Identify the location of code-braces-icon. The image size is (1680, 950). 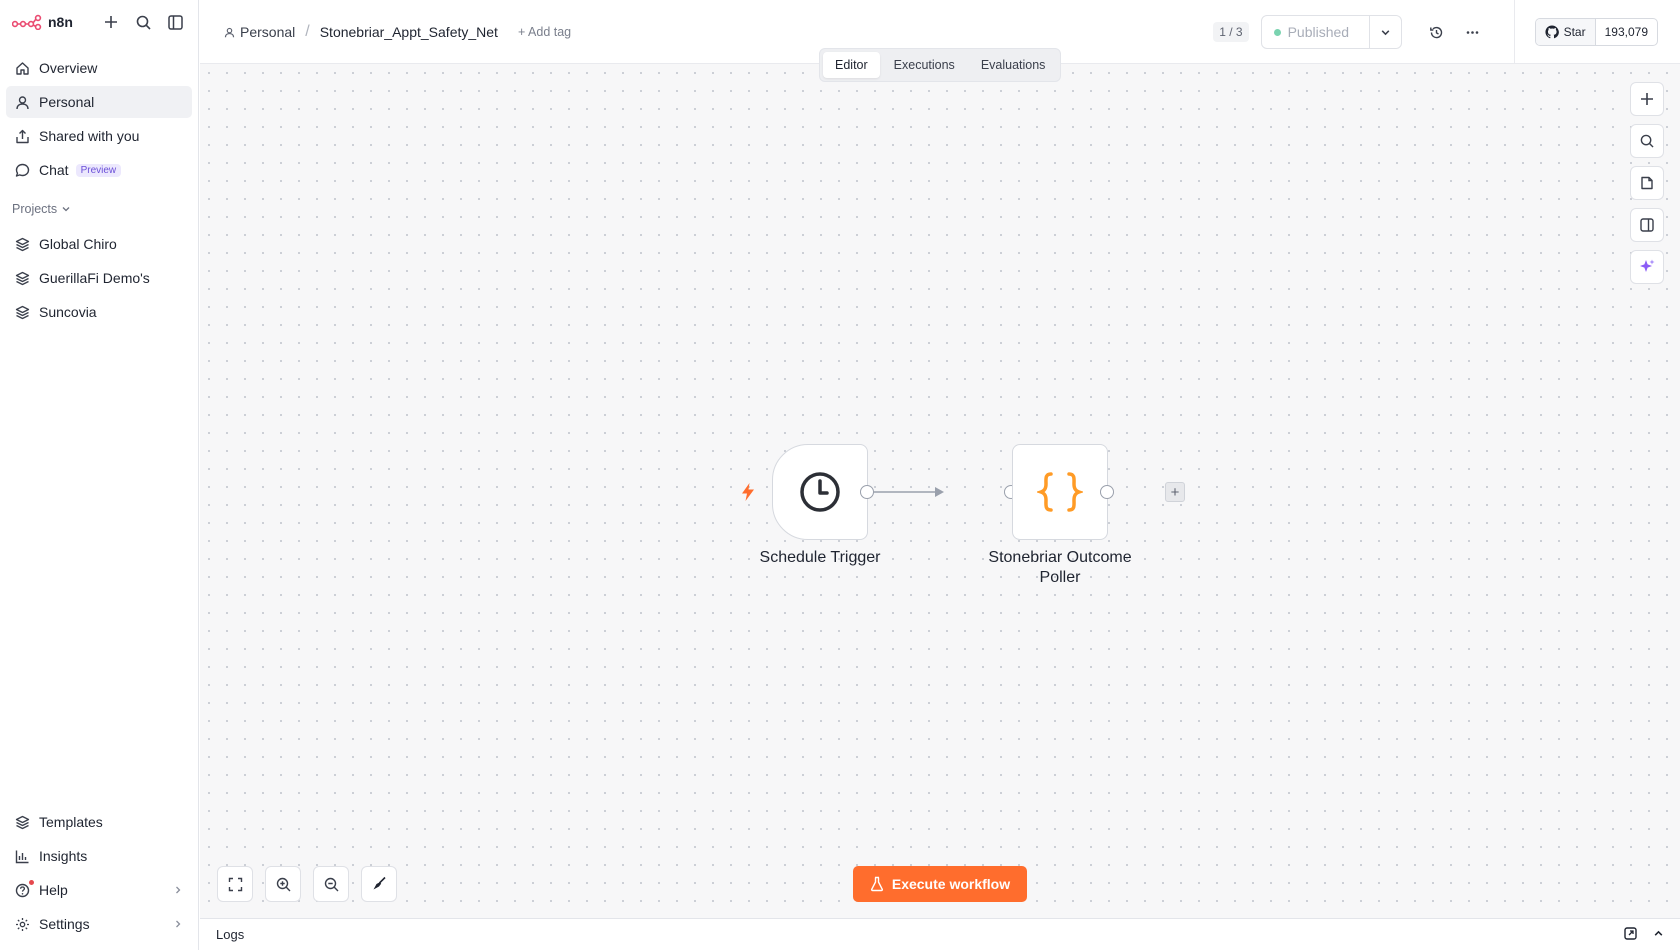
(1060, 492).